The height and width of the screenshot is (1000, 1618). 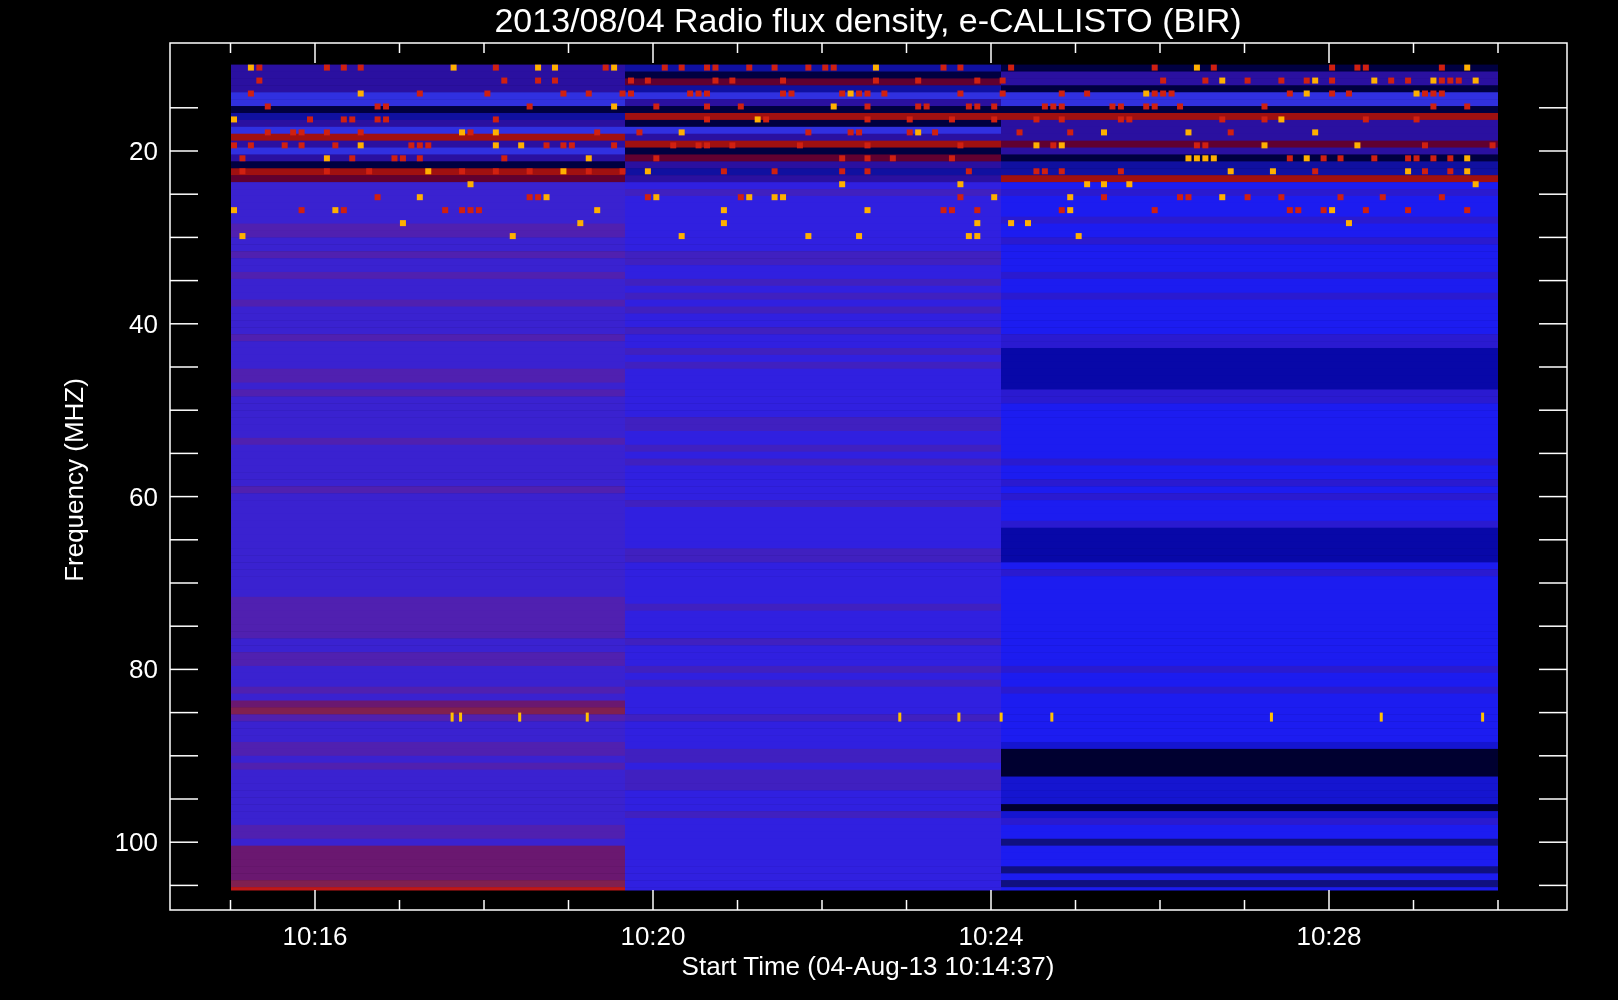 I want to click on y-tick-label: 100, so click(x=136, y=842).